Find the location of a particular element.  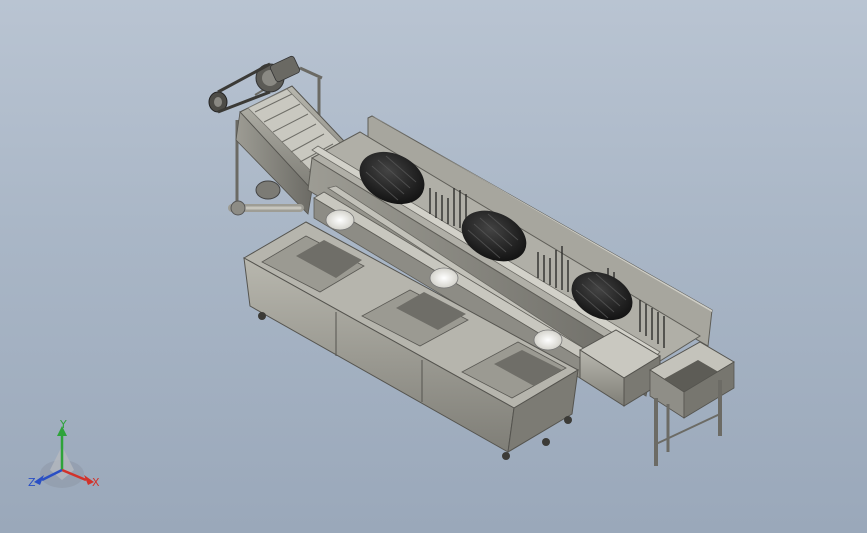

z-axis-label: Z is located at coordinates (32, 482).